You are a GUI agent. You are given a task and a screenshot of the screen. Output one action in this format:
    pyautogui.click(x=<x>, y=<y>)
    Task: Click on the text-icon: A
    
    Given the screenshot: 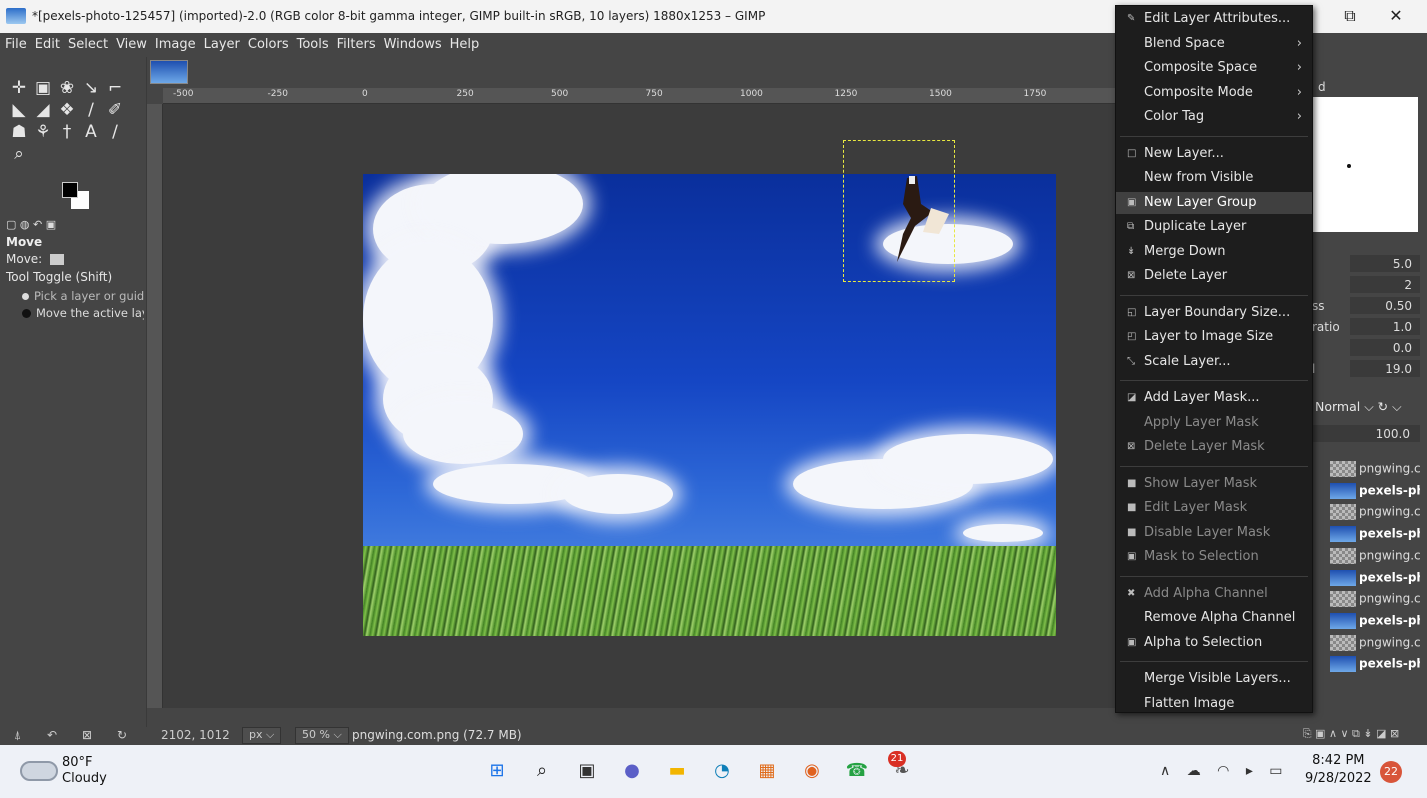 What is the action you would take?
    pyautogui.click(x=91, y=132)
    